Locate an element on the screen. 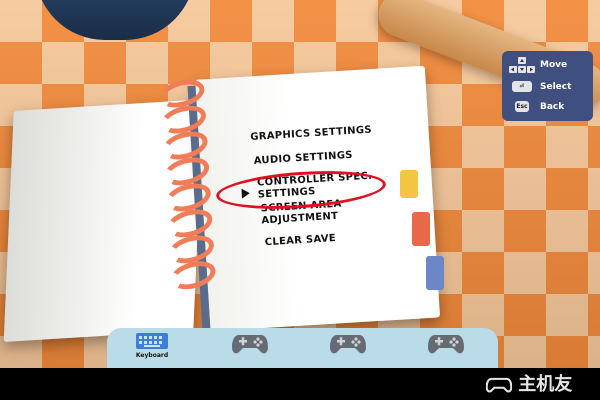 The height and width of the screenshot is (400, 600). back-label: Back is located at coordinates (552, 107).